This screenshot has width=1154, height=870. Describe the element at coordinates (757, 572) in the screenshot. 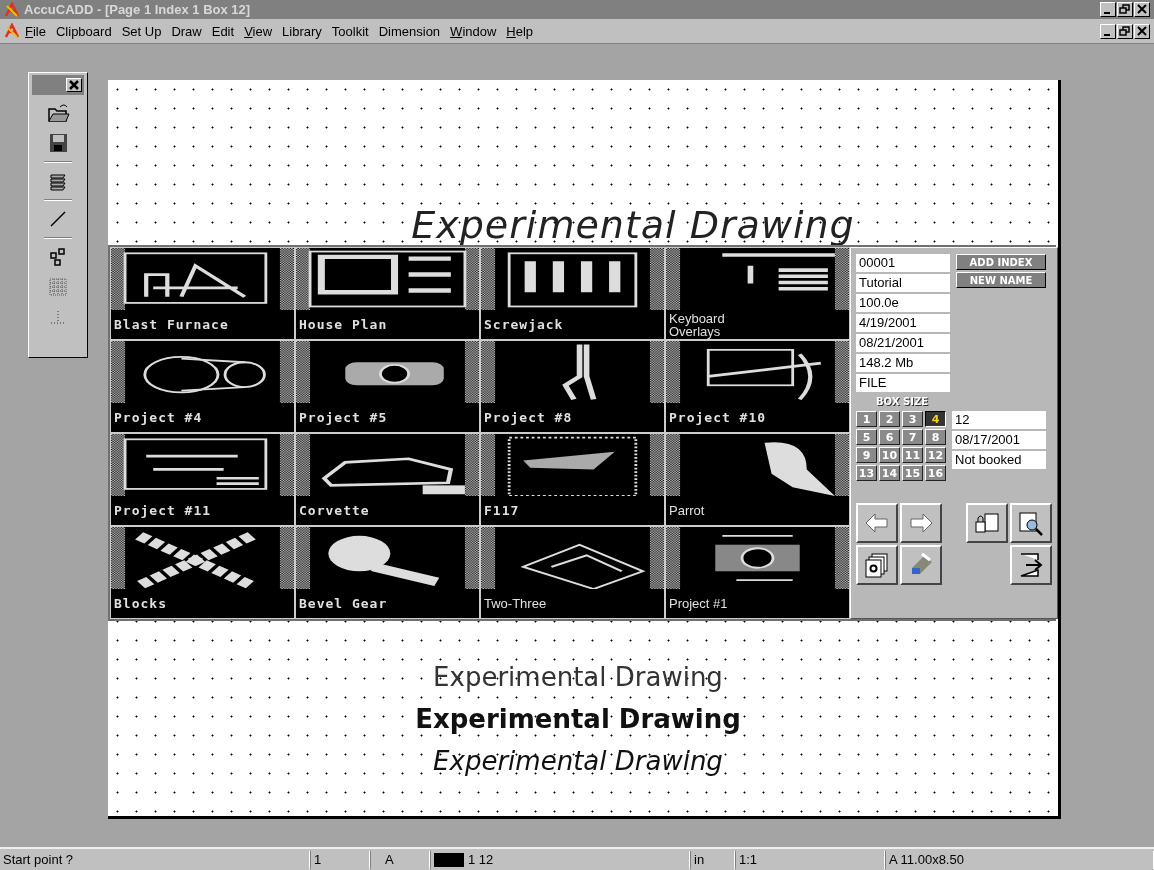

I see `library-thumbnail: Project #1` at that location.